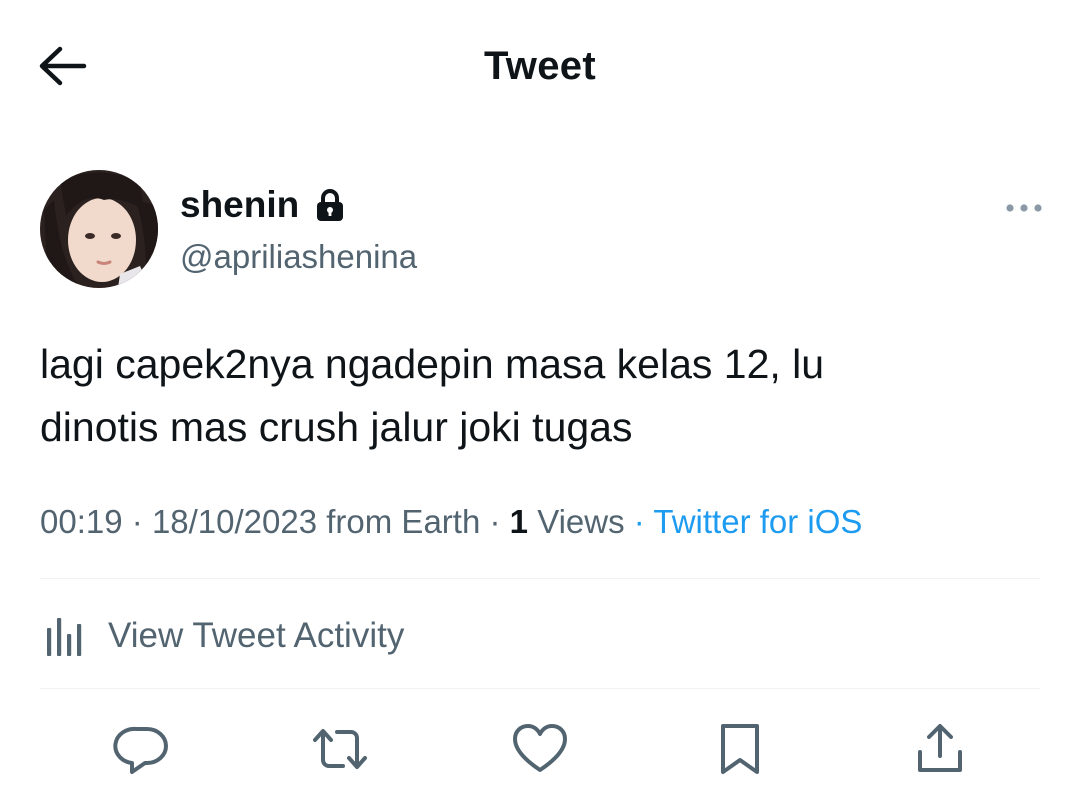 The height and width of the screenshot is (803, 1080). I want to click on retweet-button, so click(340, 749).